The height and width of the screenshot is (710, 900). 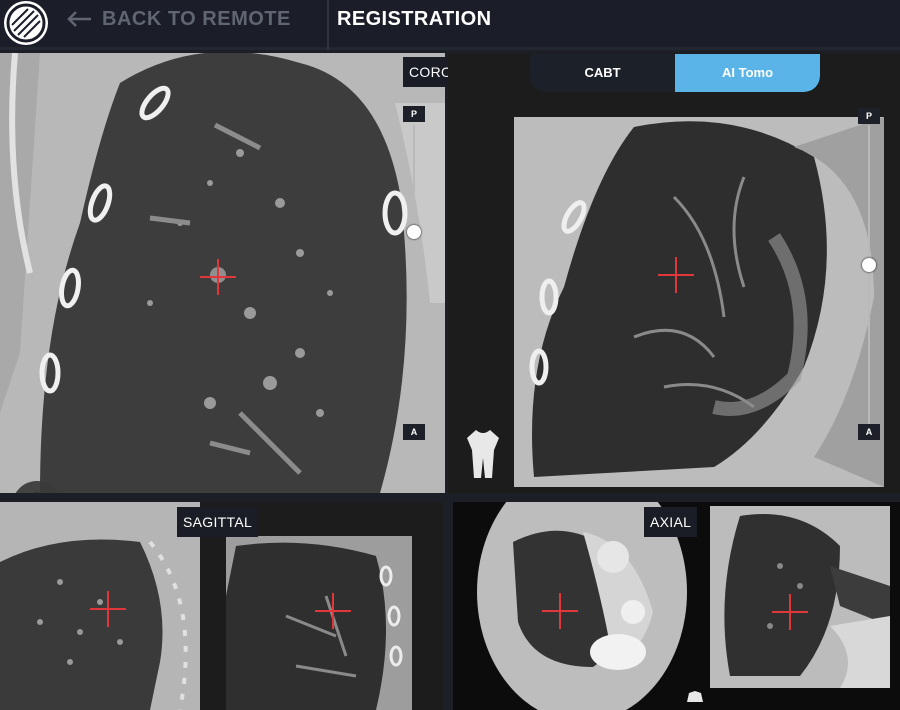 What do you see at coordinates (26, 23) in the screenshot?
I see `logo-icon` at bounding box center [26, 23].